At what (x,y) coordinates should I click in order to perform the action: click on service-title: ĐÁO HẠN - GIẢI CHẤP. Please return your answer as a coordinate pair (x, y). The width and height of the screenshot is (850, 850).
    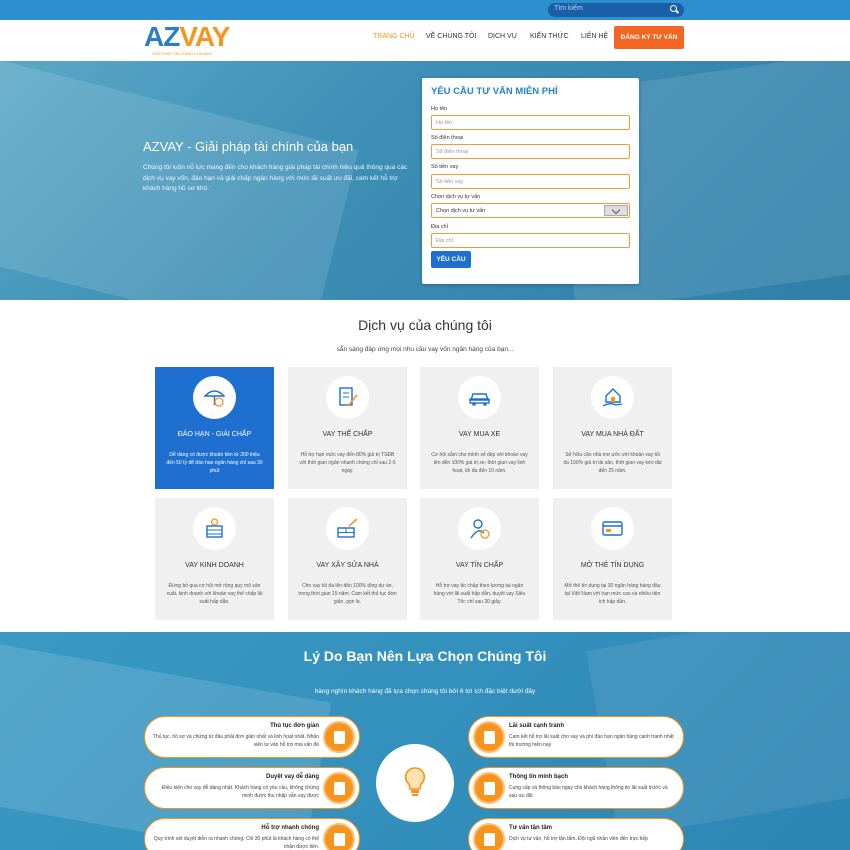
    Looking at the image, I should click on (214, 434).